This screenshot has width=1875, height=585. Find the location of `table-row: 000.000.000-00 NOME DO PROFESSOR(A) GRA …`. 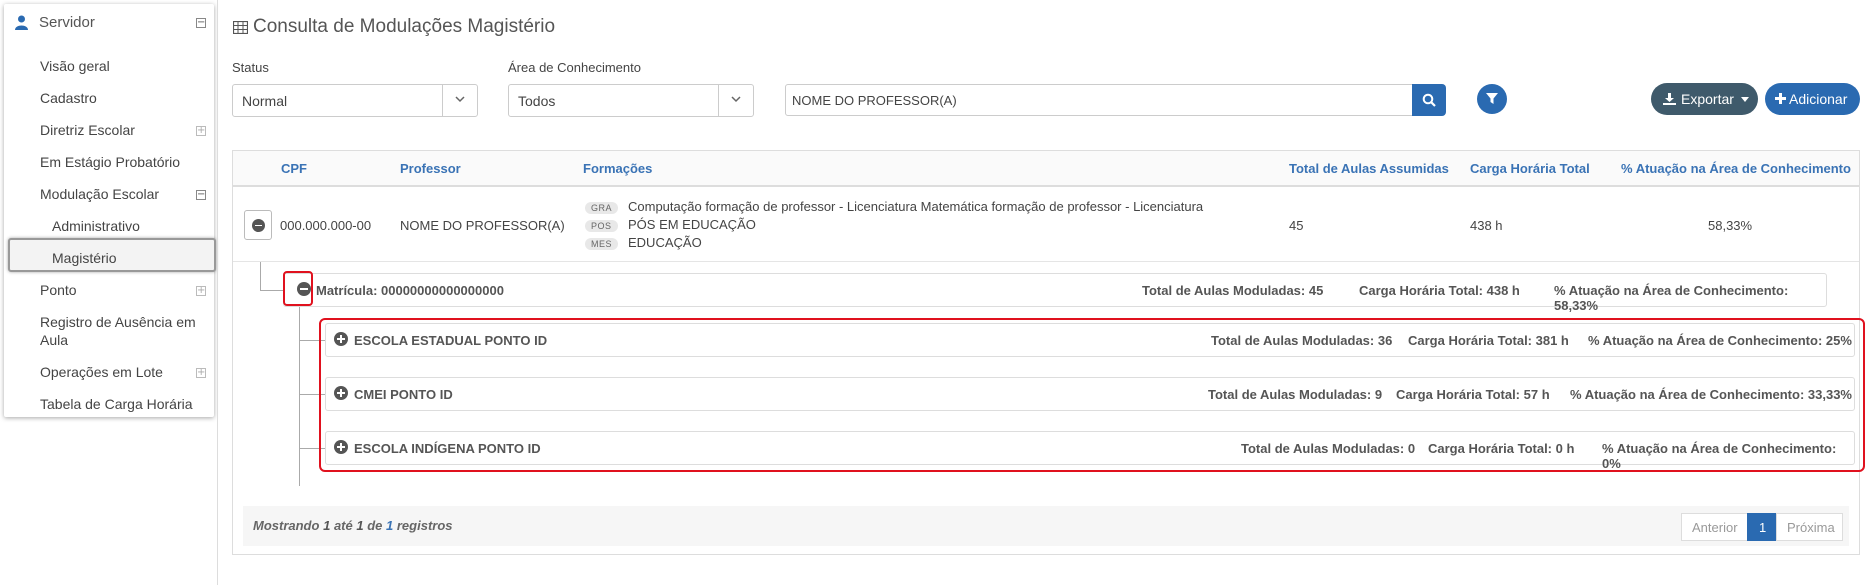

table-row: 000.000.000-00 NOME DO PROFESSOR(A) GRA … is located at coordinates (1046, 225).